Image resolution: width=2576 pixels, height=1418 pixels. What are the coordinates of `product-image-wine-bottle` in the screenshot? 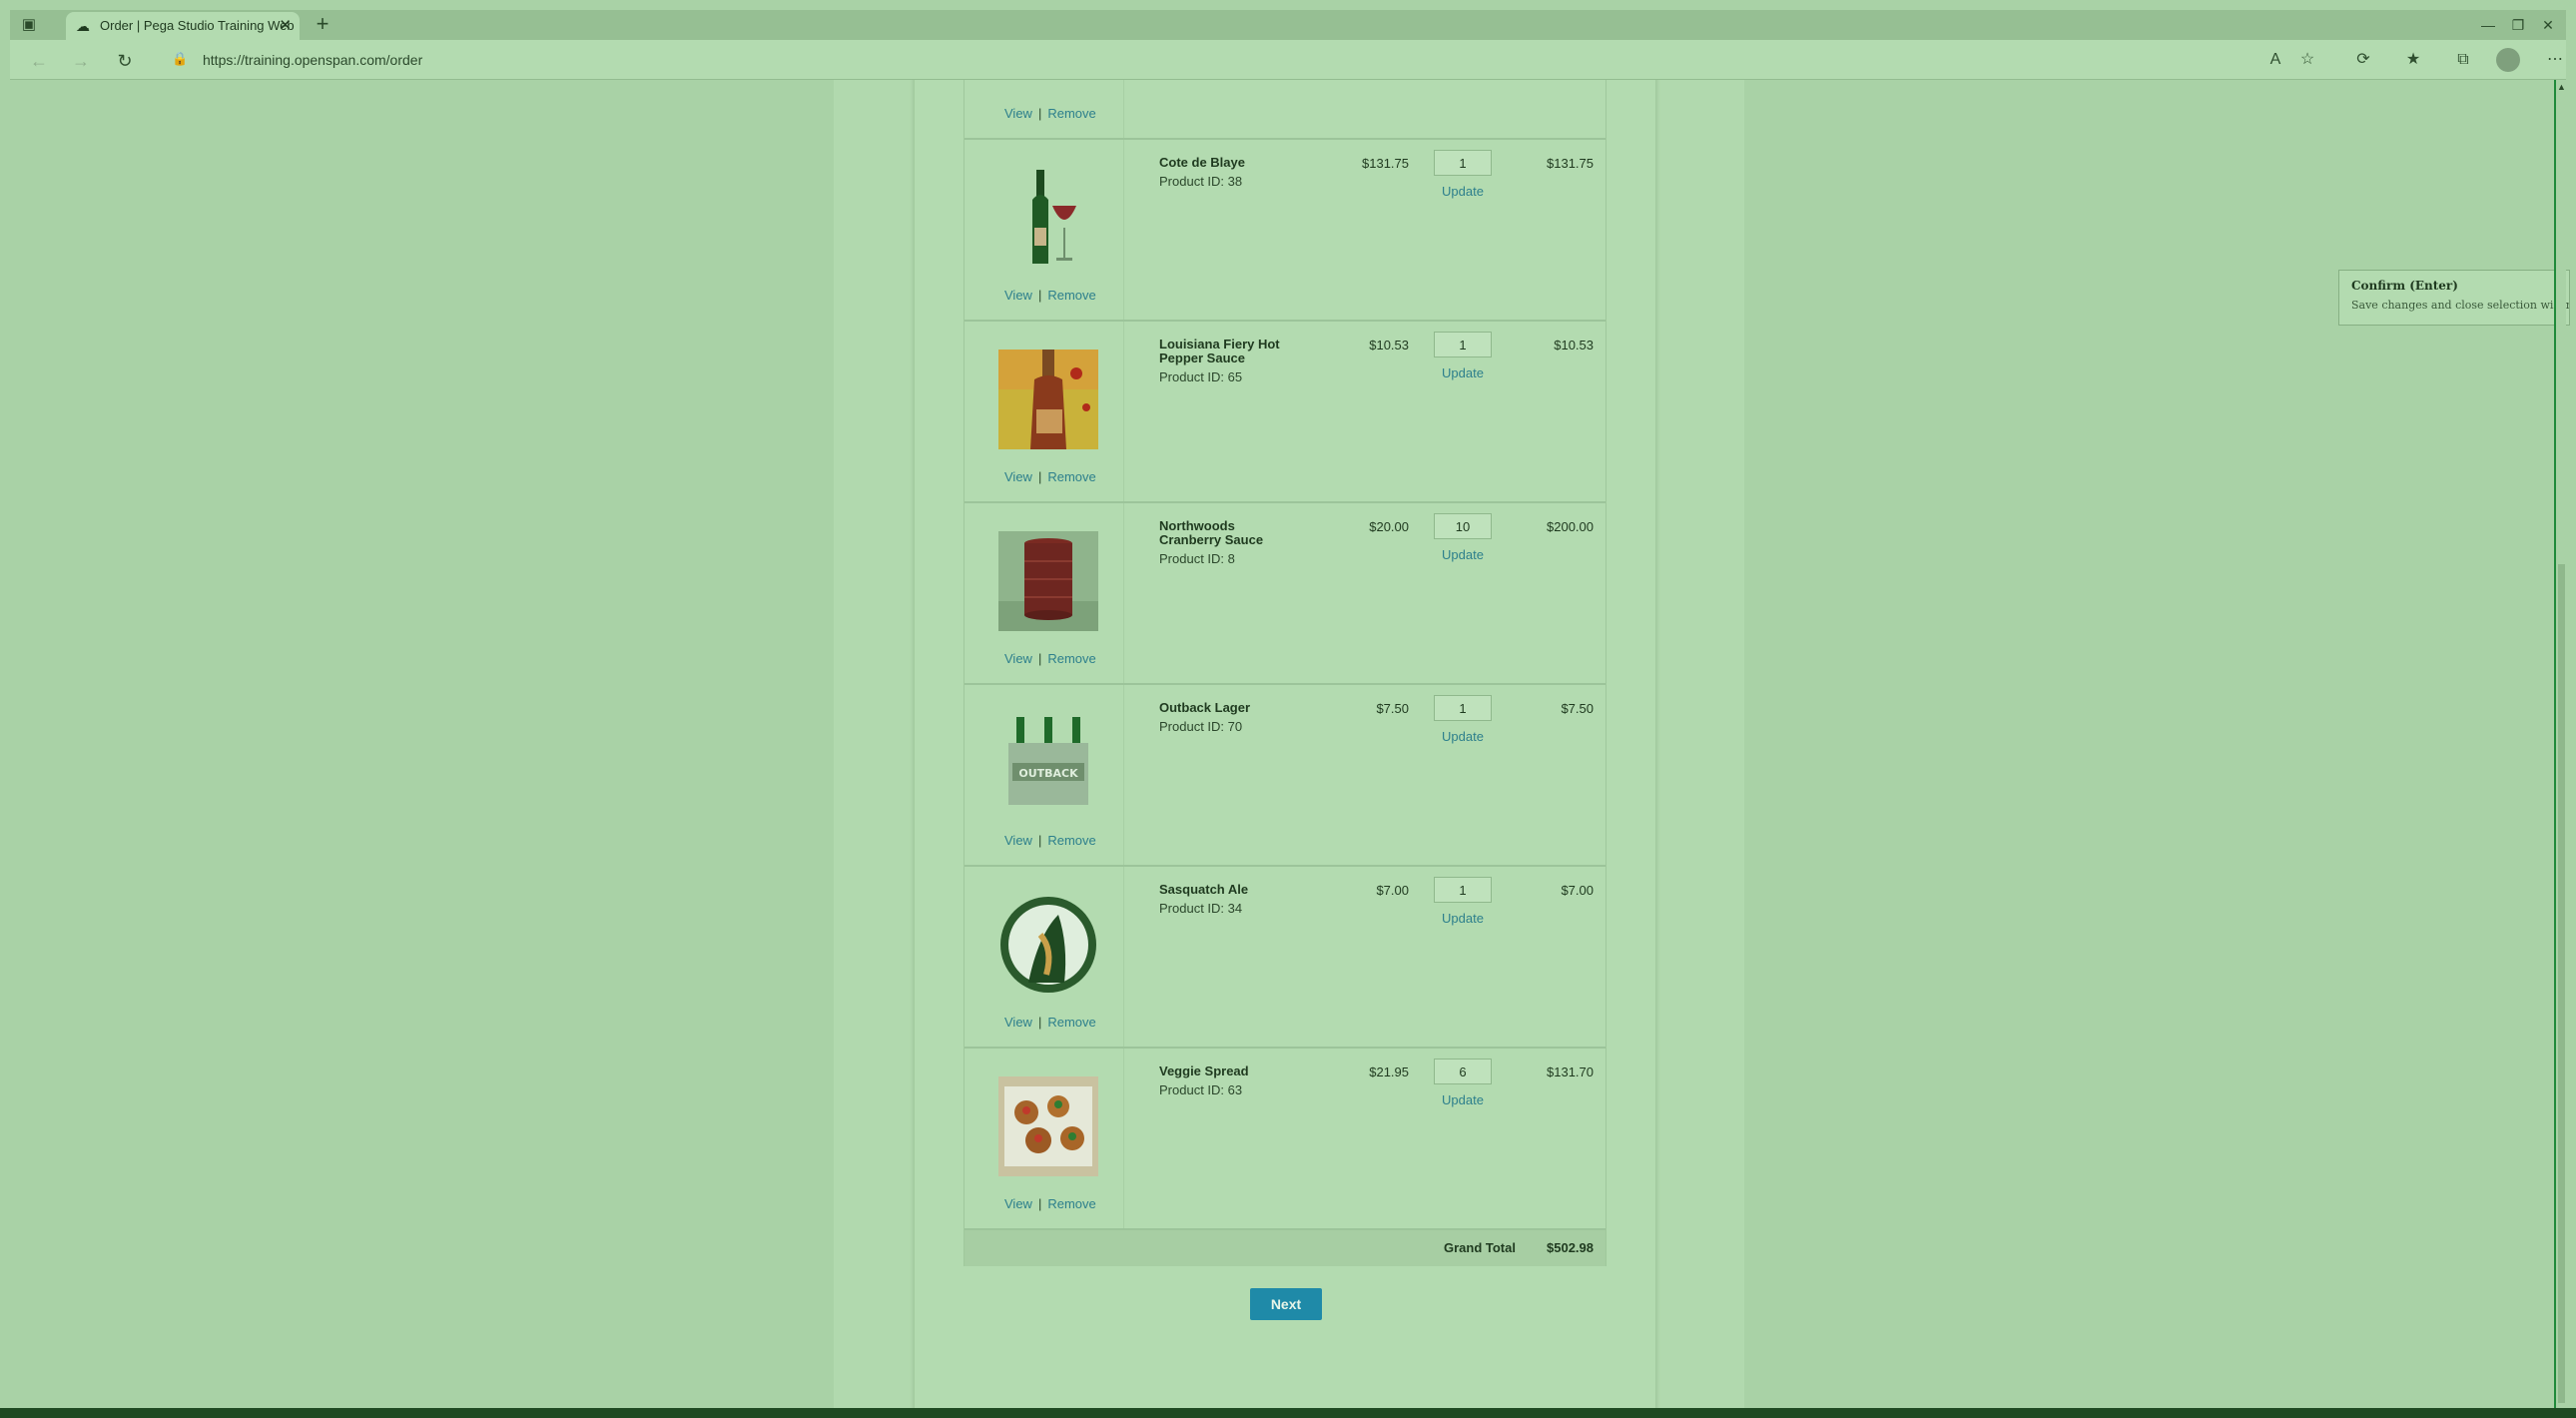 It's located at (1048, 218).